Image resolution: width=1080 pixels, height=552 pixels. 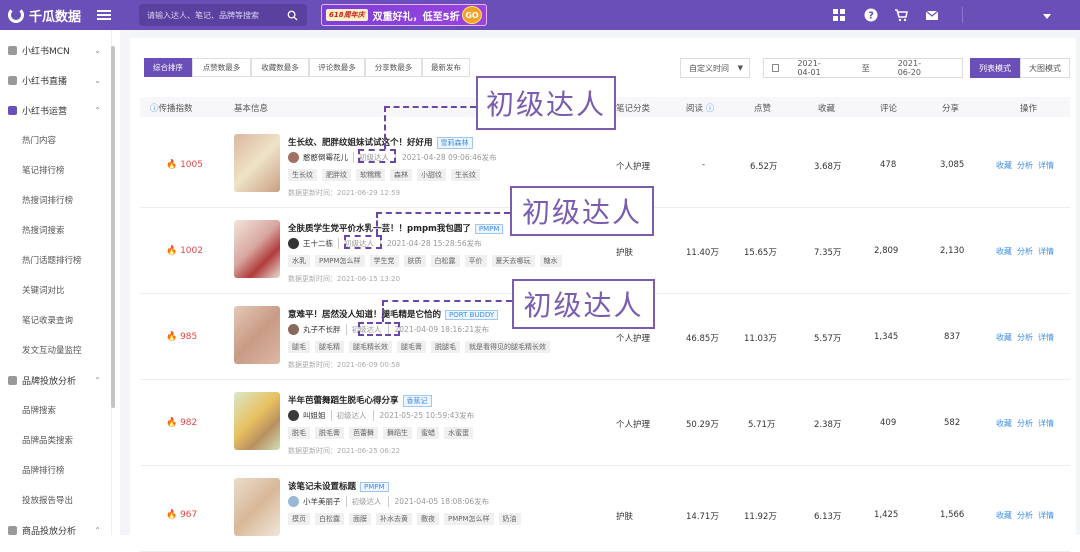 What do you see at coordinates (472, 315) in the screenshot?
I see `brand-tag: PORT BUDDY` at bounding box center [472, 315].